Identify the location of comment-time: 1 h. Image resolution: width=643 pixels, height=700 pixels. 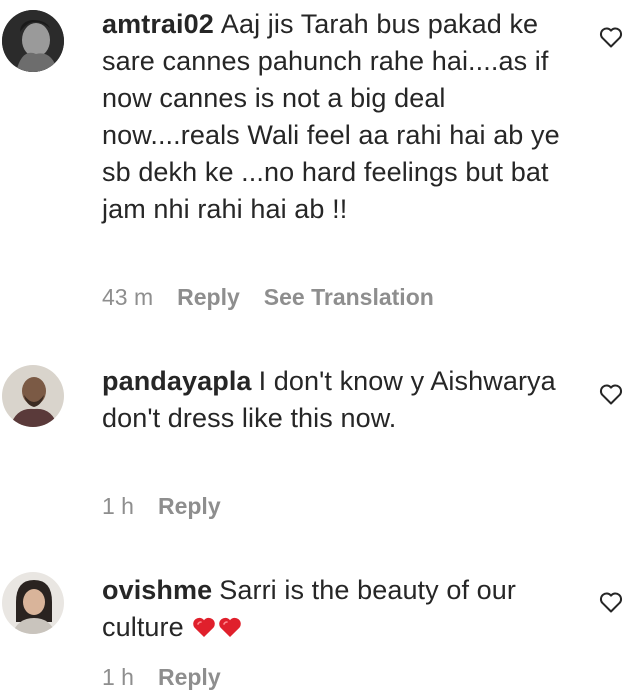
(118, 677).